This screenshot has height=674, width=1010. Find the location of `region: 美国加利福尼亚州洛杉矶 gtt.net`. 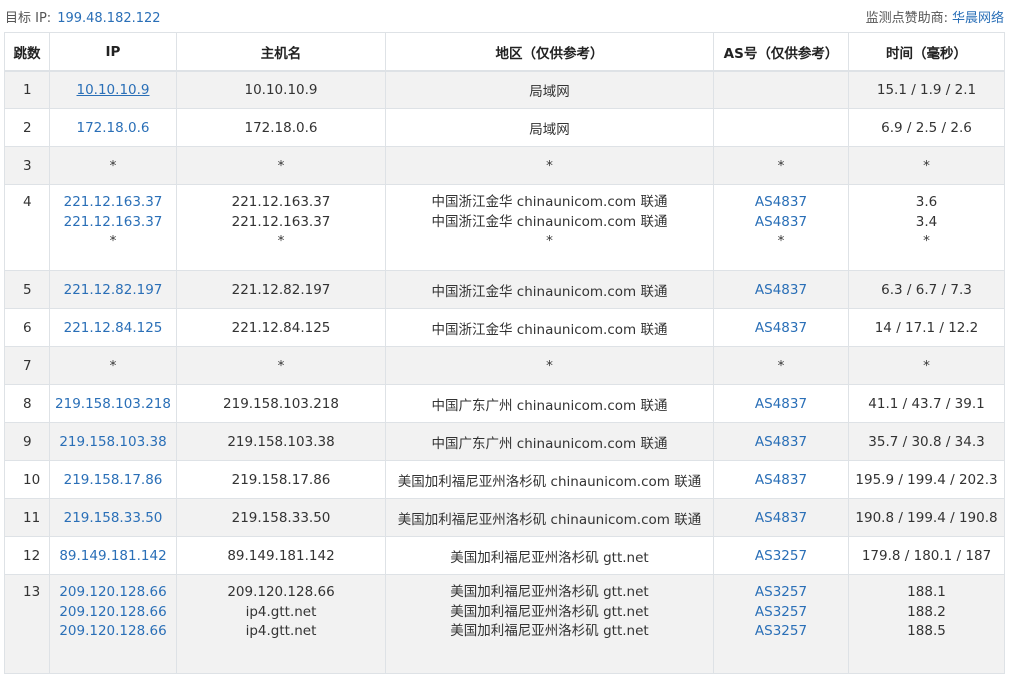

region: 美国加利福尼亚州洛杉矶 gtt.net is located at coordinates (549, 592).